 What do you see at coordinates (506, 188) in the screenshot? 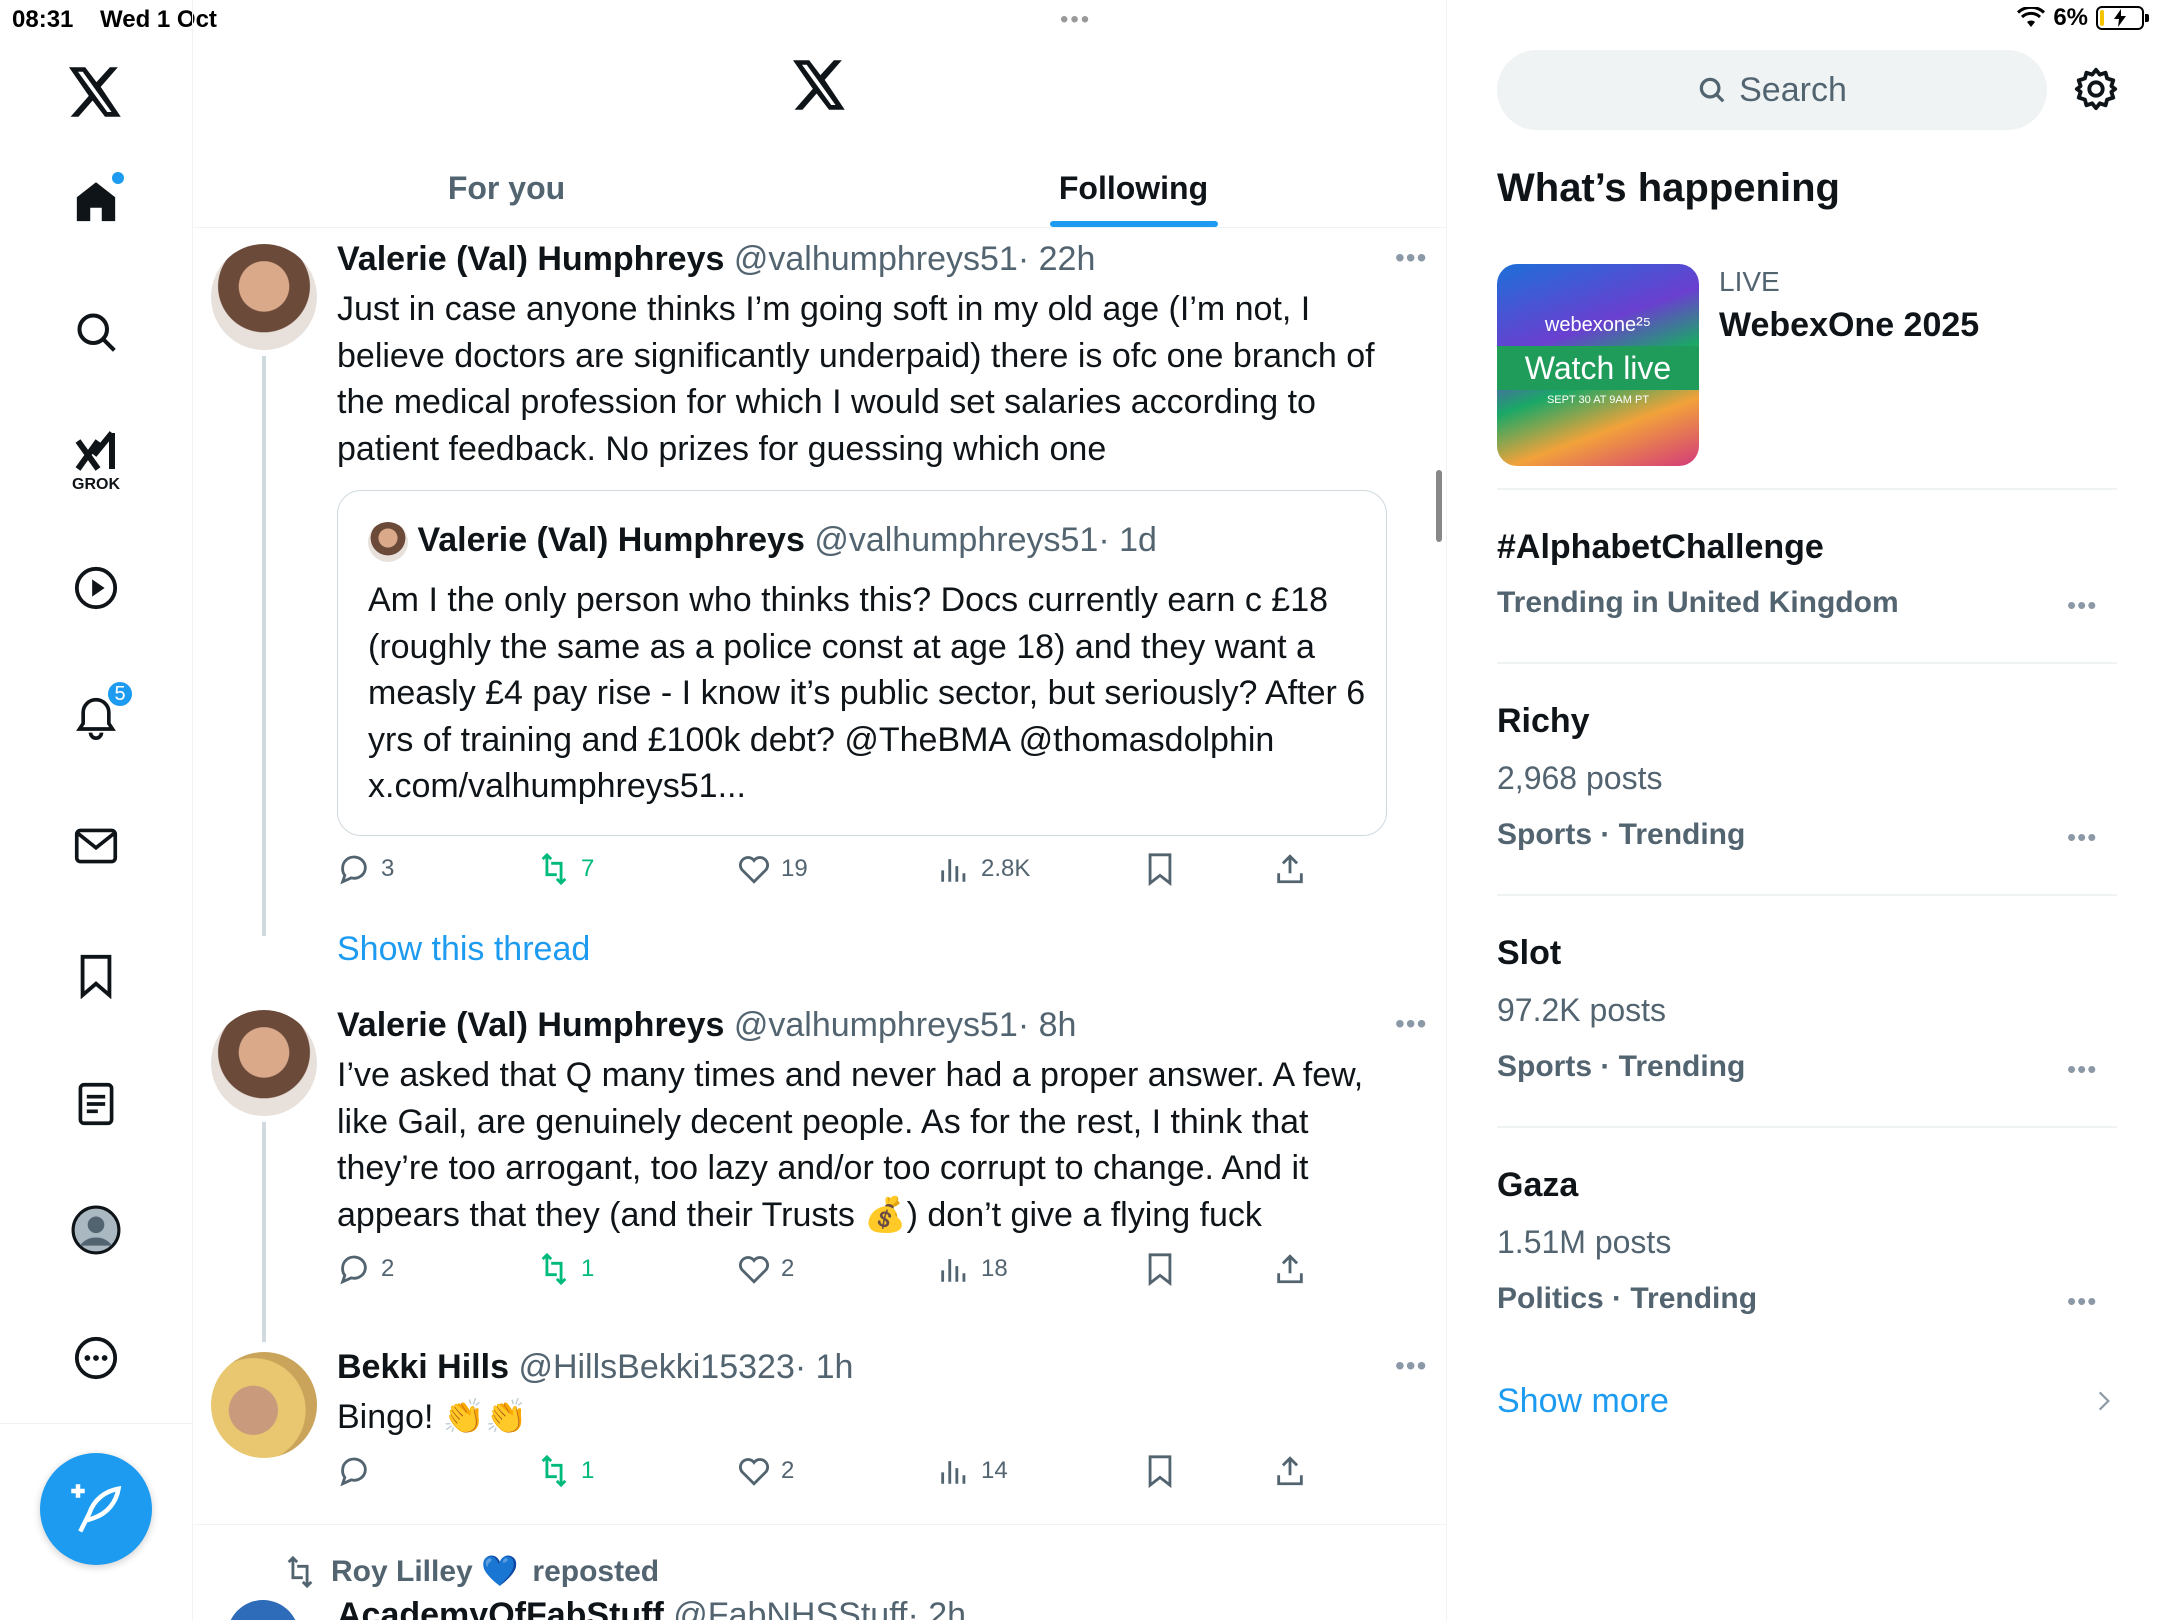
I see `tab-for-you: For you` at bounding box center [506, 188].